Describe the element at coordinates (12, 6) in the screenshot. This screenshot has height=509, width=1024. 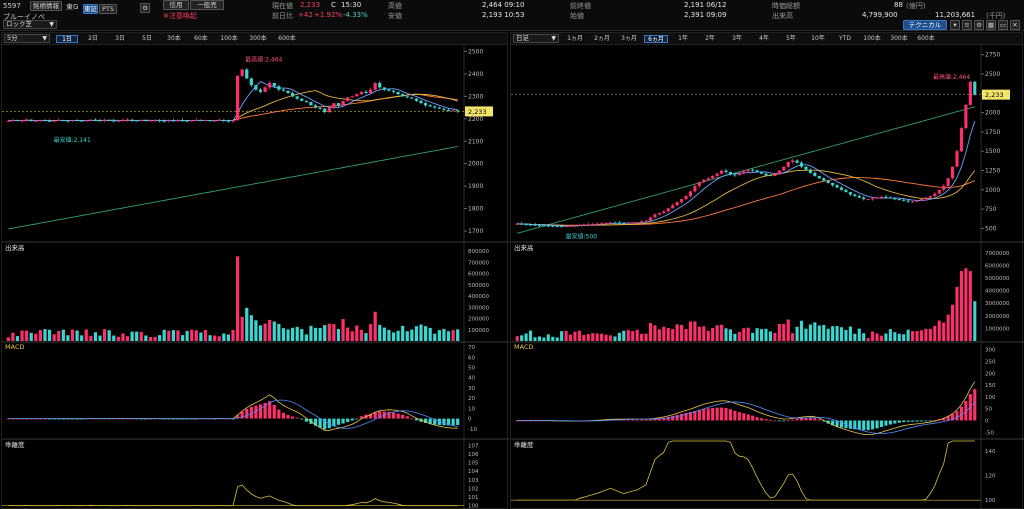
I see `stock-code: 5597` at that location.